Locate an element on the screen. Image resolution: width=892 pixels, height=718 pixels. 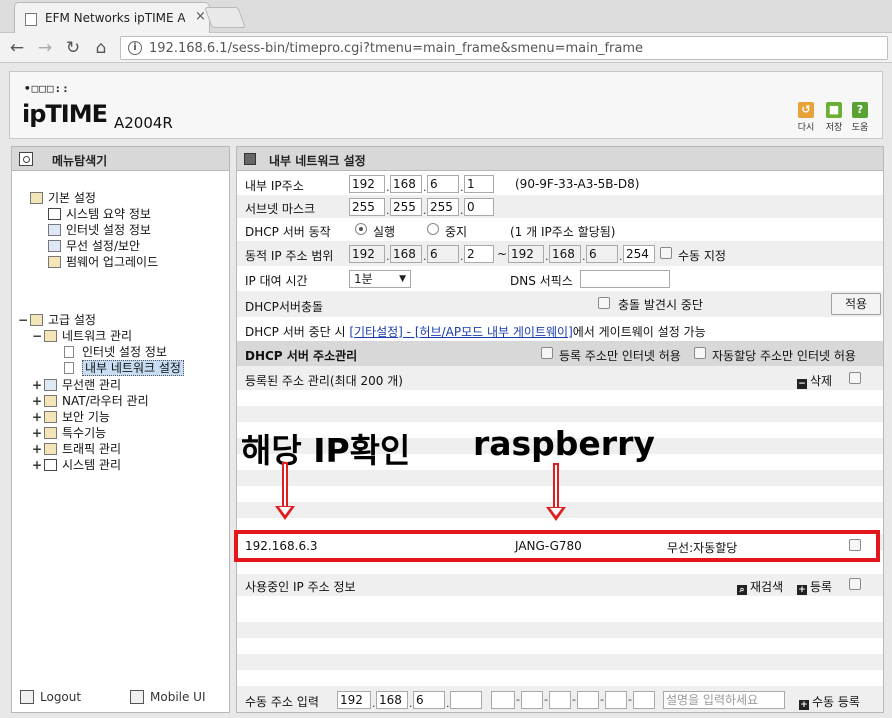
registered-only-checkbox is located at coordinates (547, 353).